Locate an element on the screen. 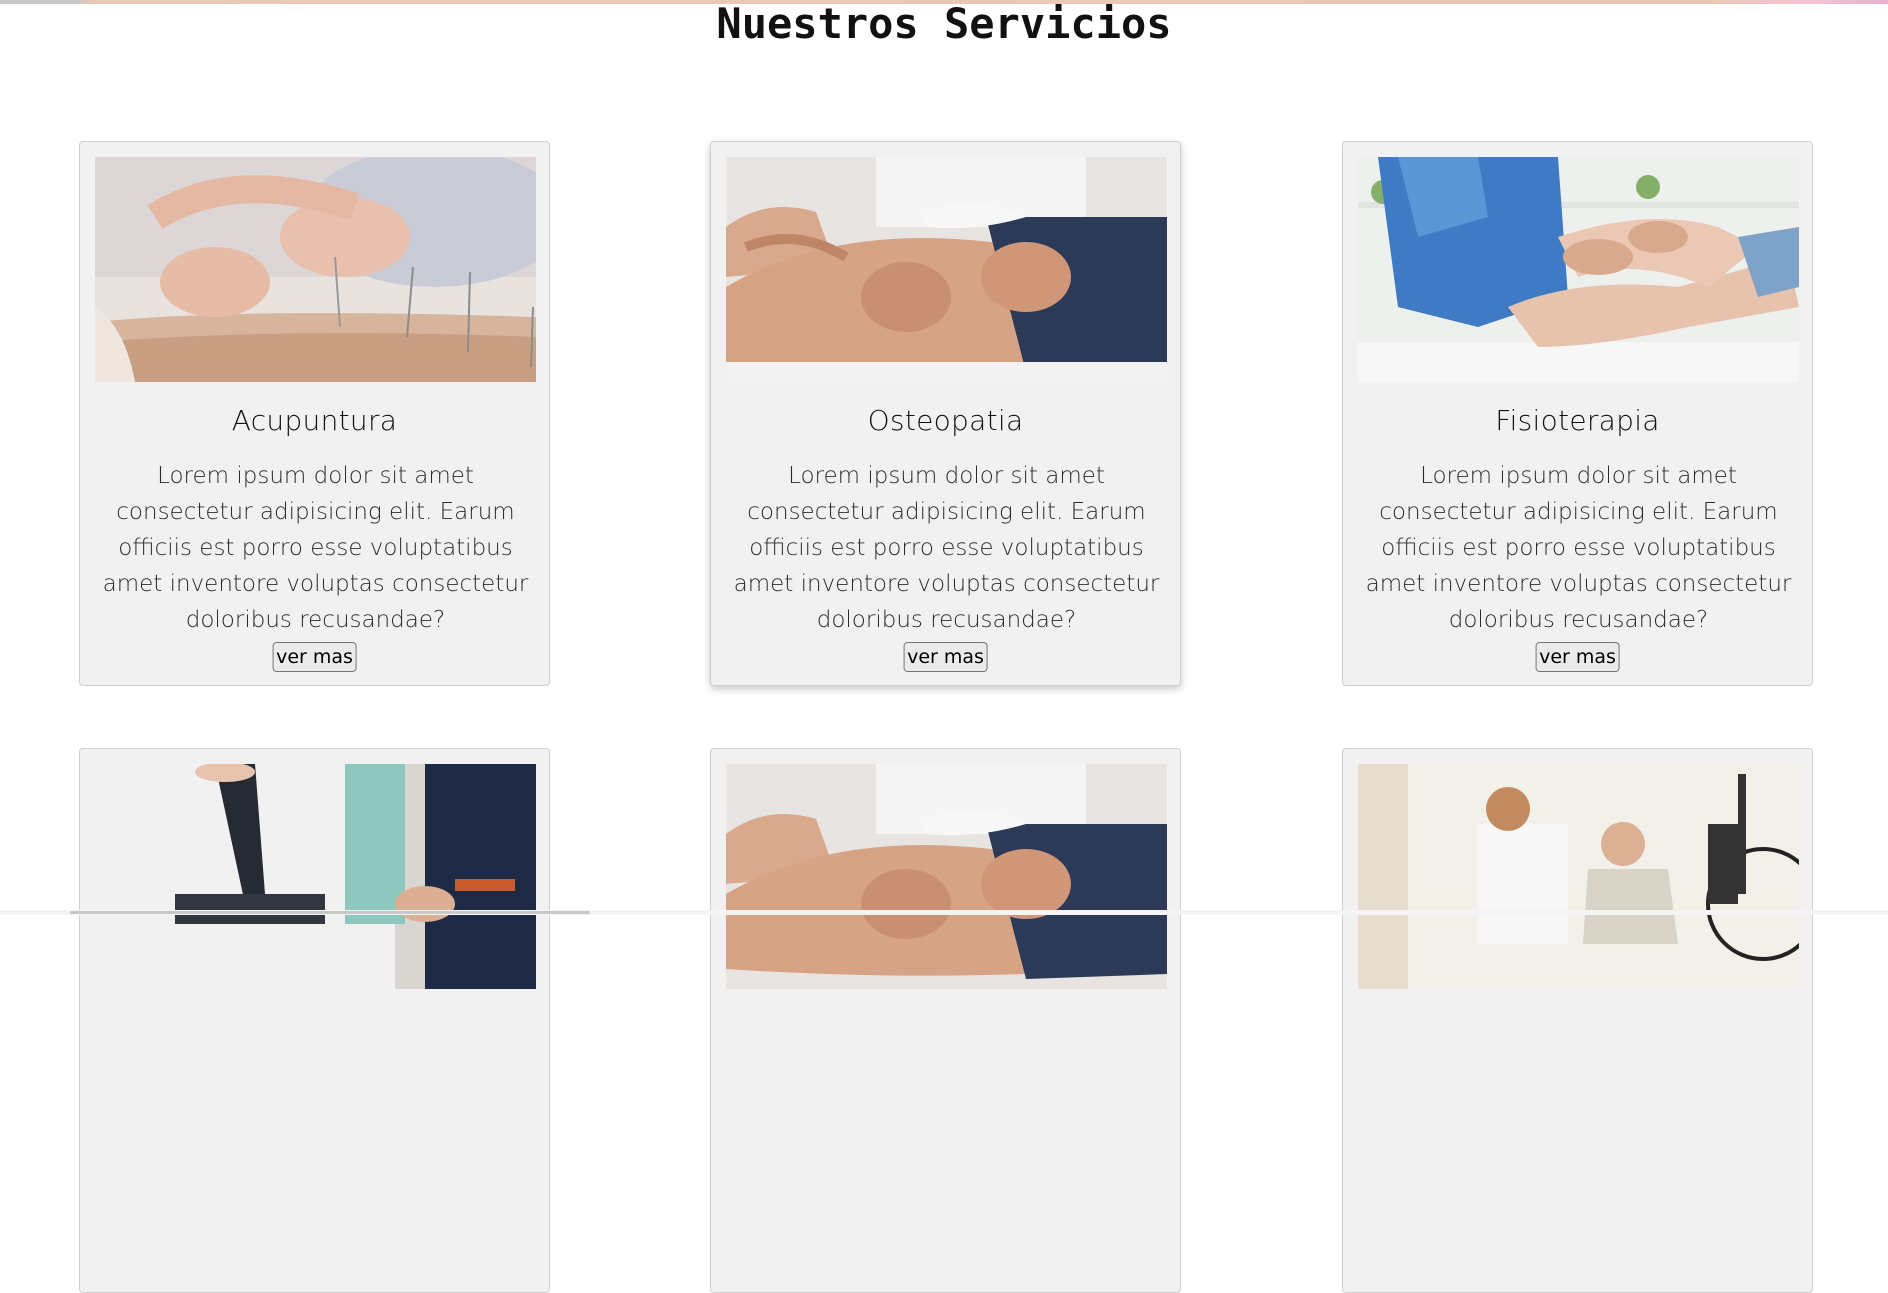 The image size is (1888, 1293). physiotherapy-knee-photo is located at coordinates (1578, 269).